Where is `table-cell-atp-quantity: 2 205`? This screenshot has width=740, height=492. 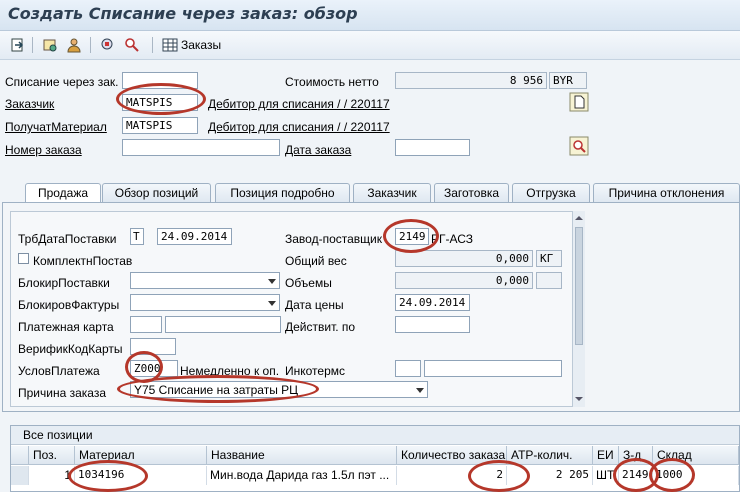 table-cell-atp-quantity: 2 205 is located at coordinates (550, 475).